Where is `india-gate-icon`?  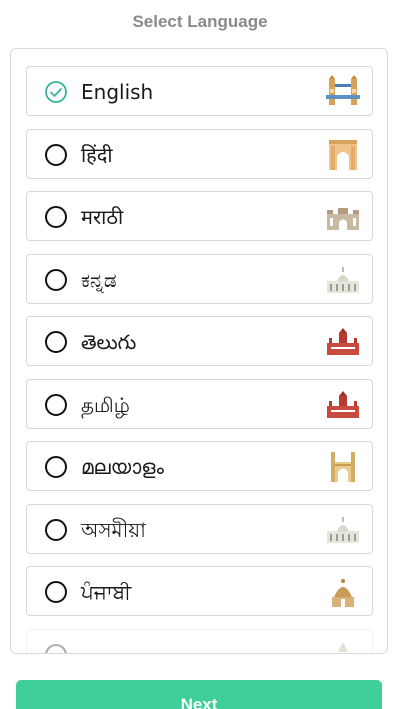
india-gate-icon is located at coordinates (343, 154).